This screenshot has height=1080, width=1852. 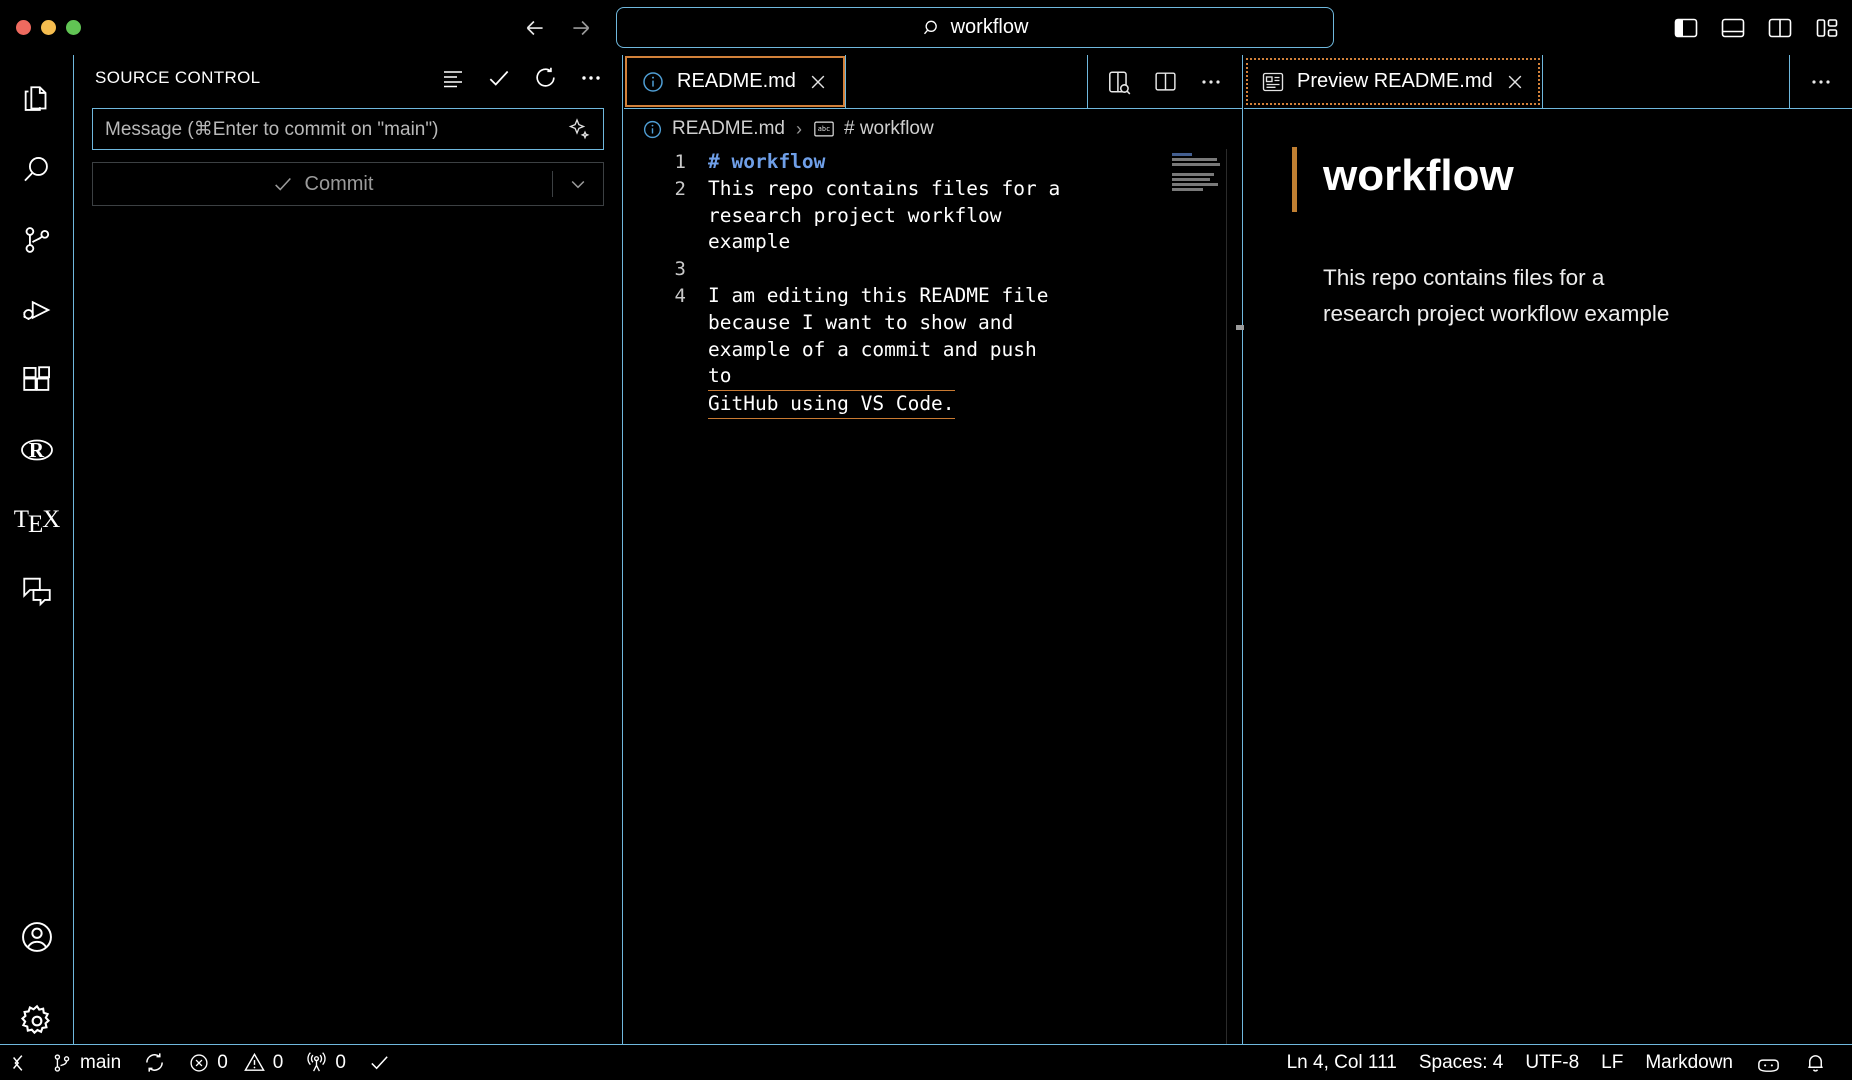 What do you see at coordinates (680, 269) in the screenshot?
I see `line-number: 3` at bounding box center [680, 269].